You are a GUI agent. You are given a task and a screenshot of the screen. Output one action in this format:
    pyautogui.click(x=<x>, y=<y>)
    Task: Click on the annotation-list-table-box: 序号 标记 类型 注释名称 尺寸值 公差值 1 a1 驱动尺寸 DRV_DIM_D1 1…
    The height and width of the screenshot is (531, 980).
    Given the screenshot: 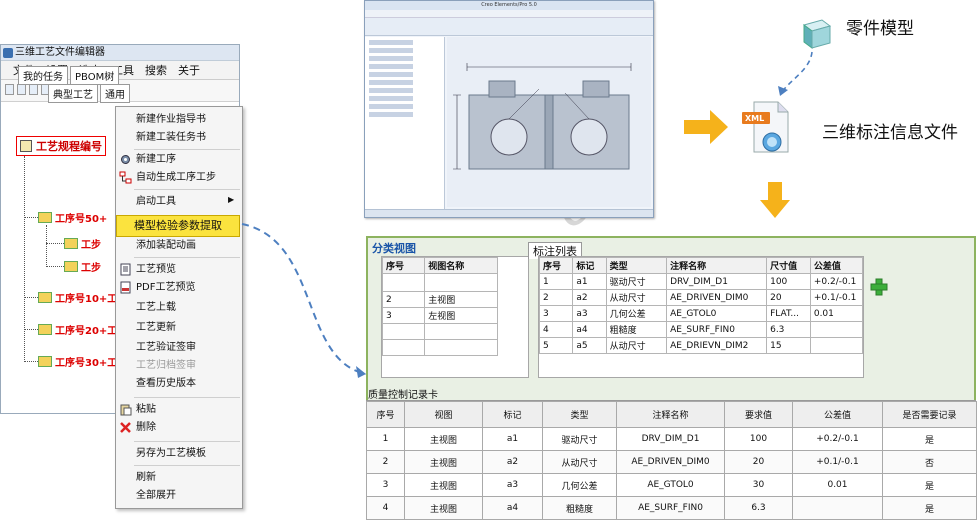 What is the action you would take?
    pyautogui.click(x=701, y=317)
    